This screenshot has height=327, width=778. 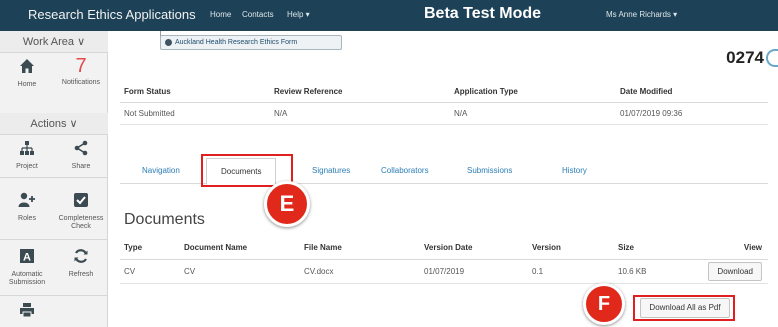 What do you see at coordinates (360, 248) in the screenshot?
I see `column-header: File Name` at bounding box center [360, 248].